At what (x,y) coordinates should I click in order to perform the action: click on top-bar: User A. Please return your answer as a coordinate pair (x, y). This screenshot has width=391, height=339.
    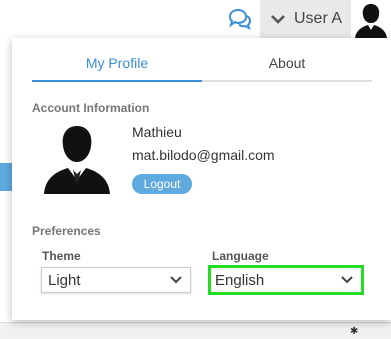
    Looking at the image, I should click on (195, 19).